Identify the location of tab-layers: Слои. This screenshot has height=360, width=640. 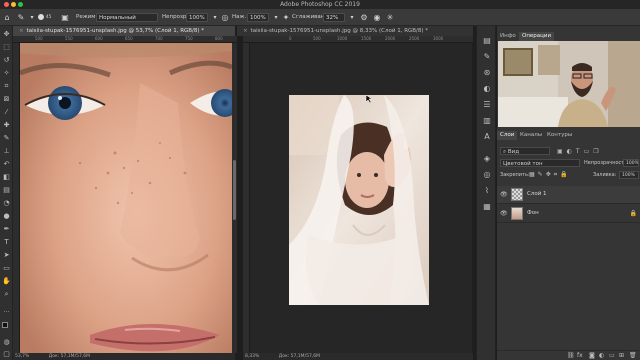
(507, 135).